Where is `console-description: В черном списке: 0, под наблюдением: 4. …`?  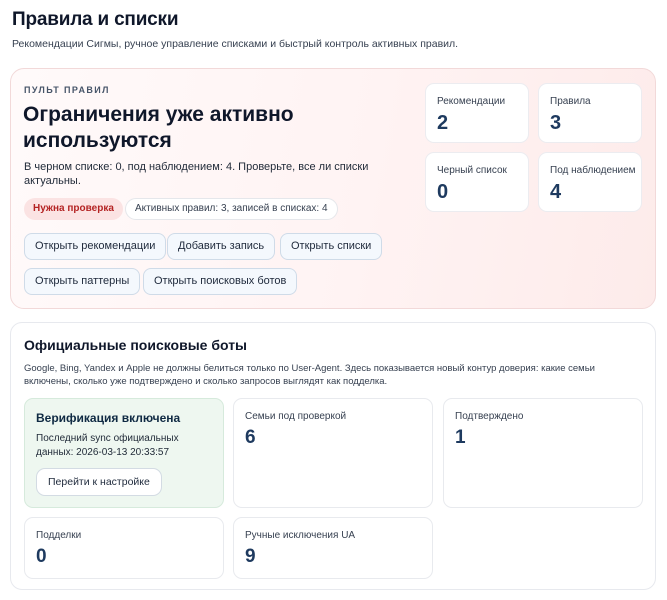
console-description: В черном списке: 0, под наблюдением: 4. … is located at coordinates (196, 174).